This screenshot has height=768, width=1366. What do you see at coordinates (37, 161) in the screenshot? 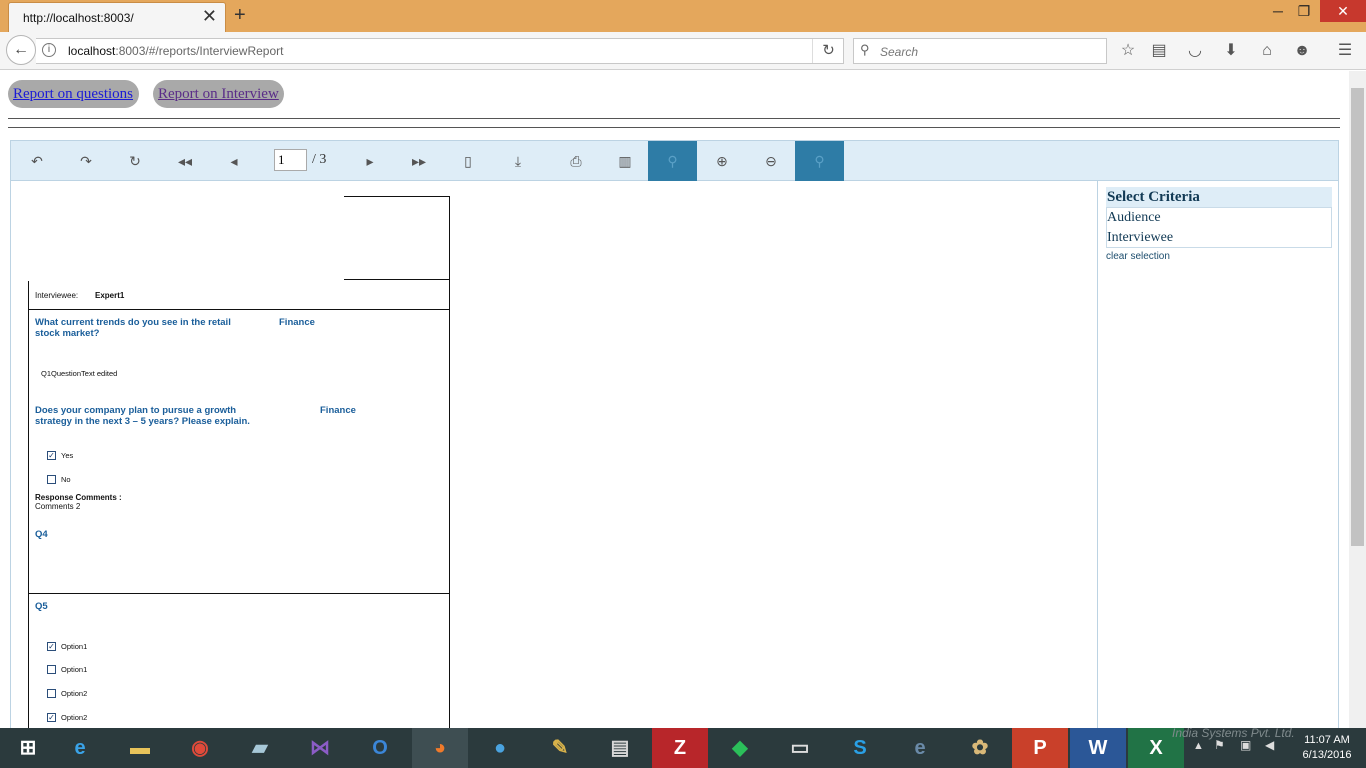
I see `undo-icon: ↶` at bounding box center [37, 161].